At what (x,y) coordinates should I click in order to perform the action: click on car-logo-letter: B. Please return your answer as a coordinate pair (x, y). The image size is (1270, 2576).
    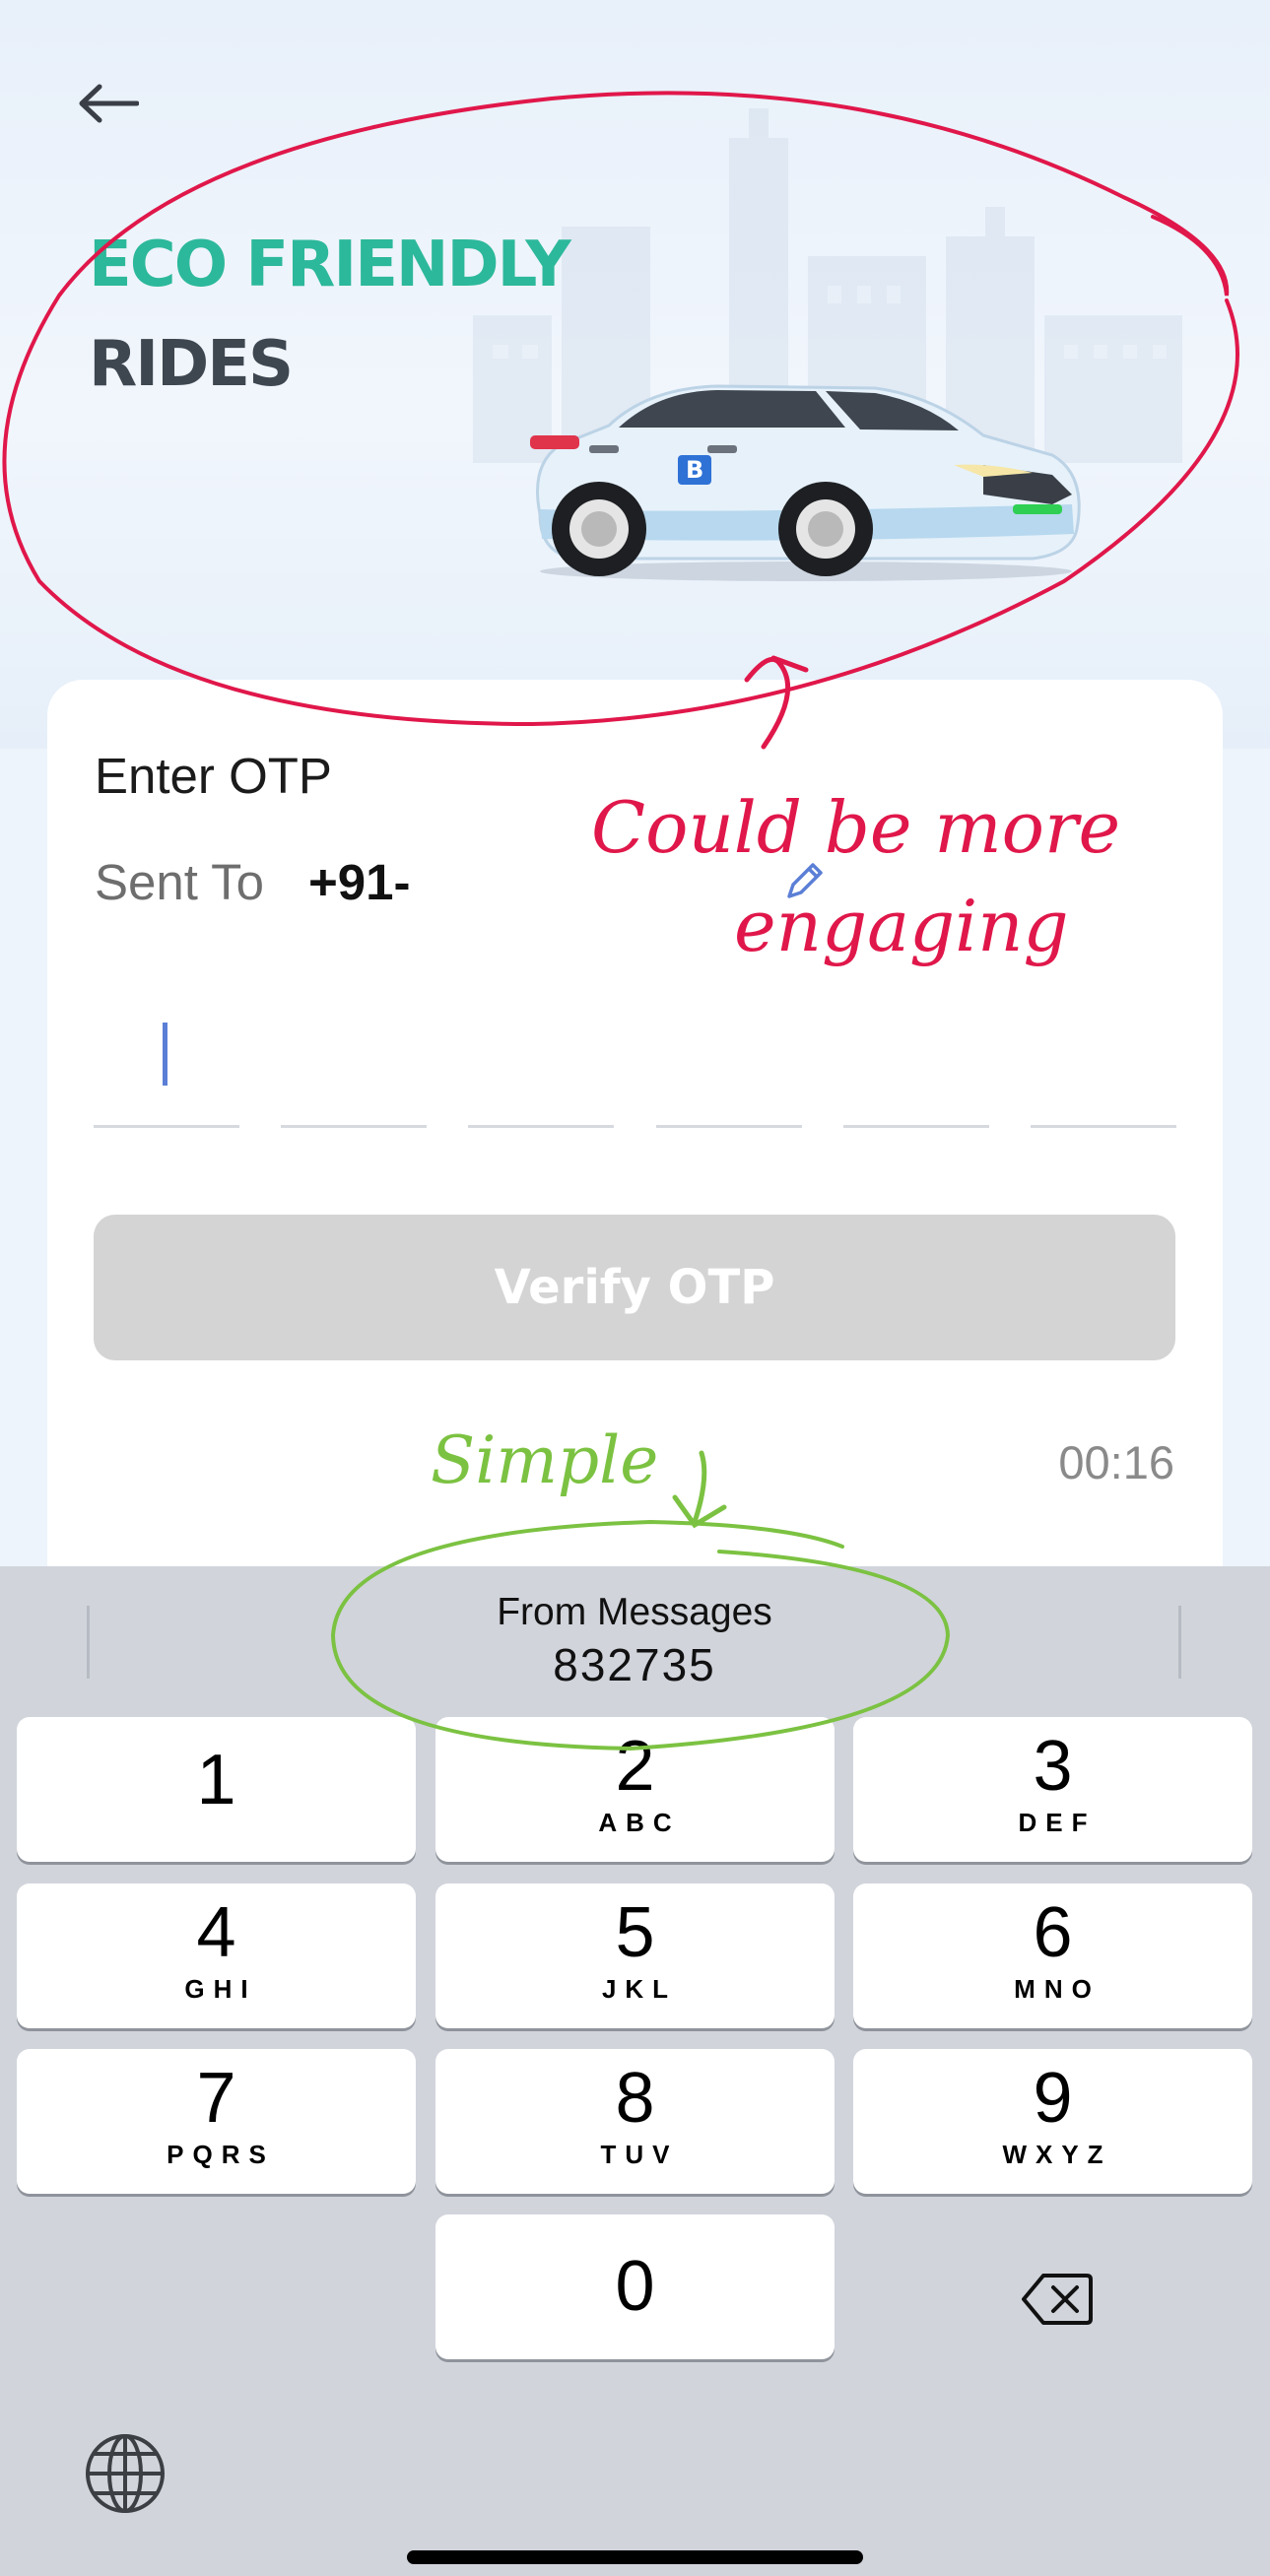
    Looking at the image, I should click on (695, 470).